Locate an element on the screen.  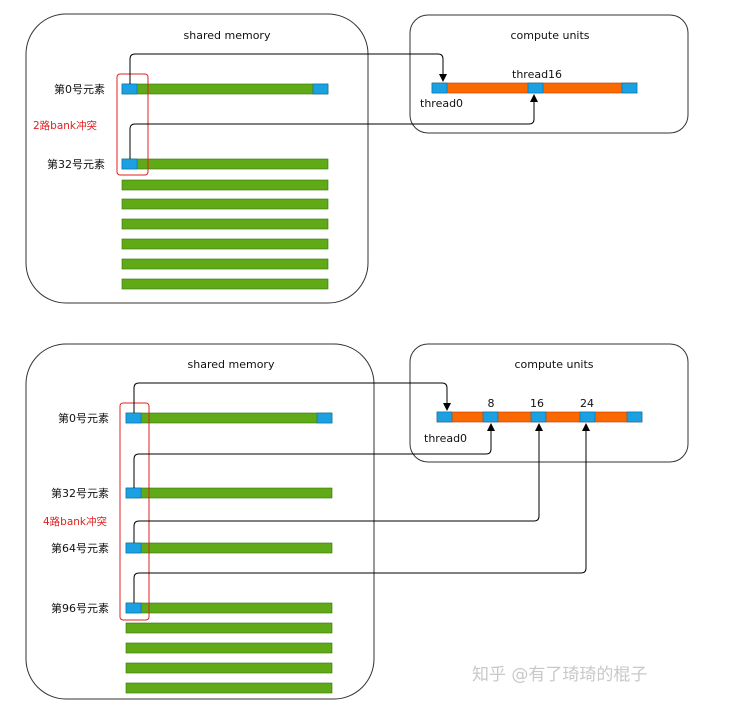
bottom-thread8-cell is located at coordinates (490, 417).